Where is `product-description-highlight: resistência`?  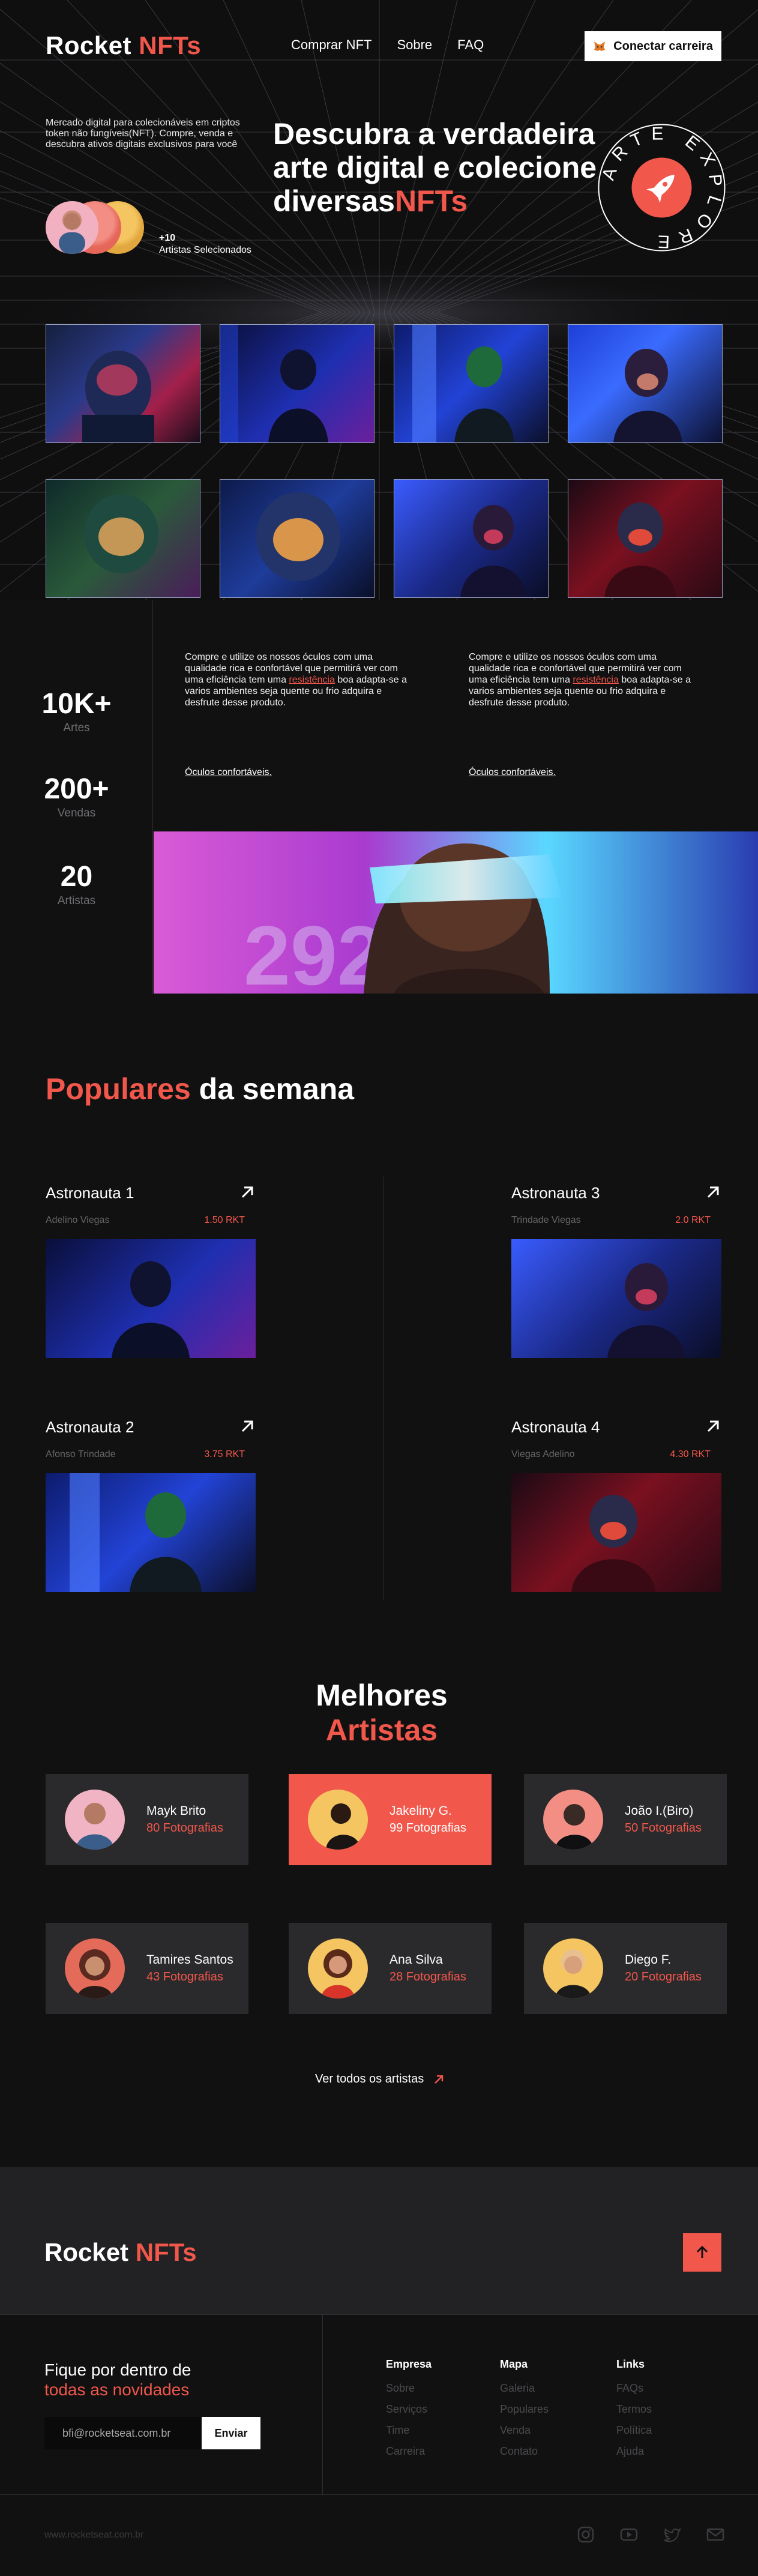
product-description-highlight: resistência is located at coordinates (596, 680).